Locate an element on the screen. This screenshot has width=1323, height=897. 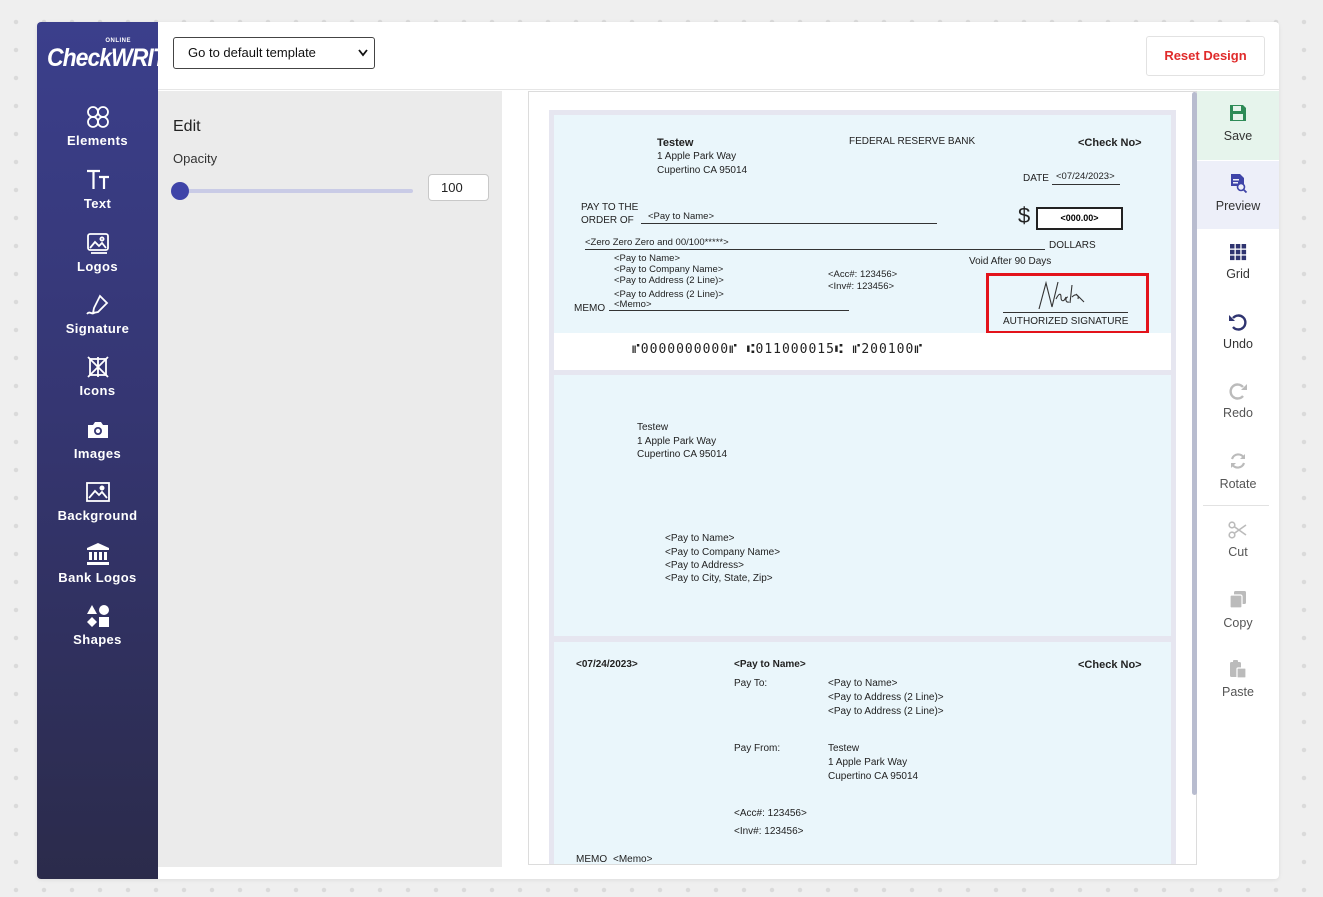
template-select: Go to default template is located at coordinates (274, 53).